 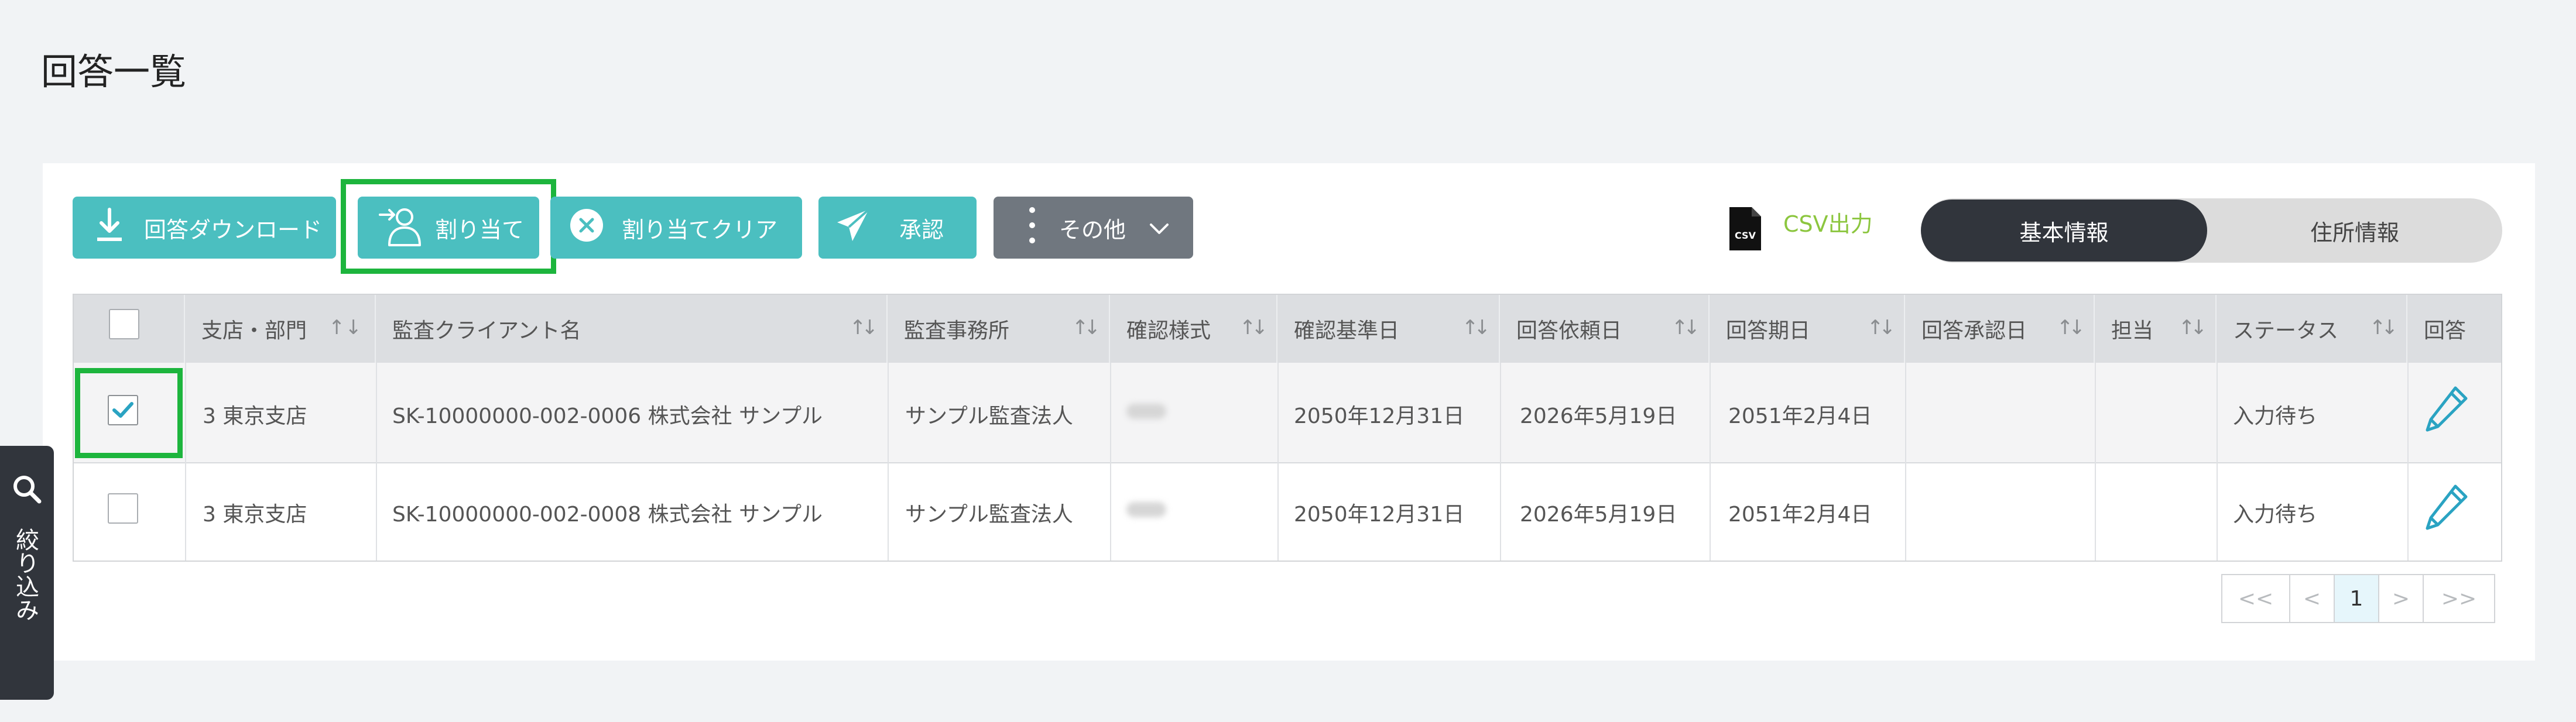 I want to click on page-title: 回答一覧, so click(x=114, y=71).